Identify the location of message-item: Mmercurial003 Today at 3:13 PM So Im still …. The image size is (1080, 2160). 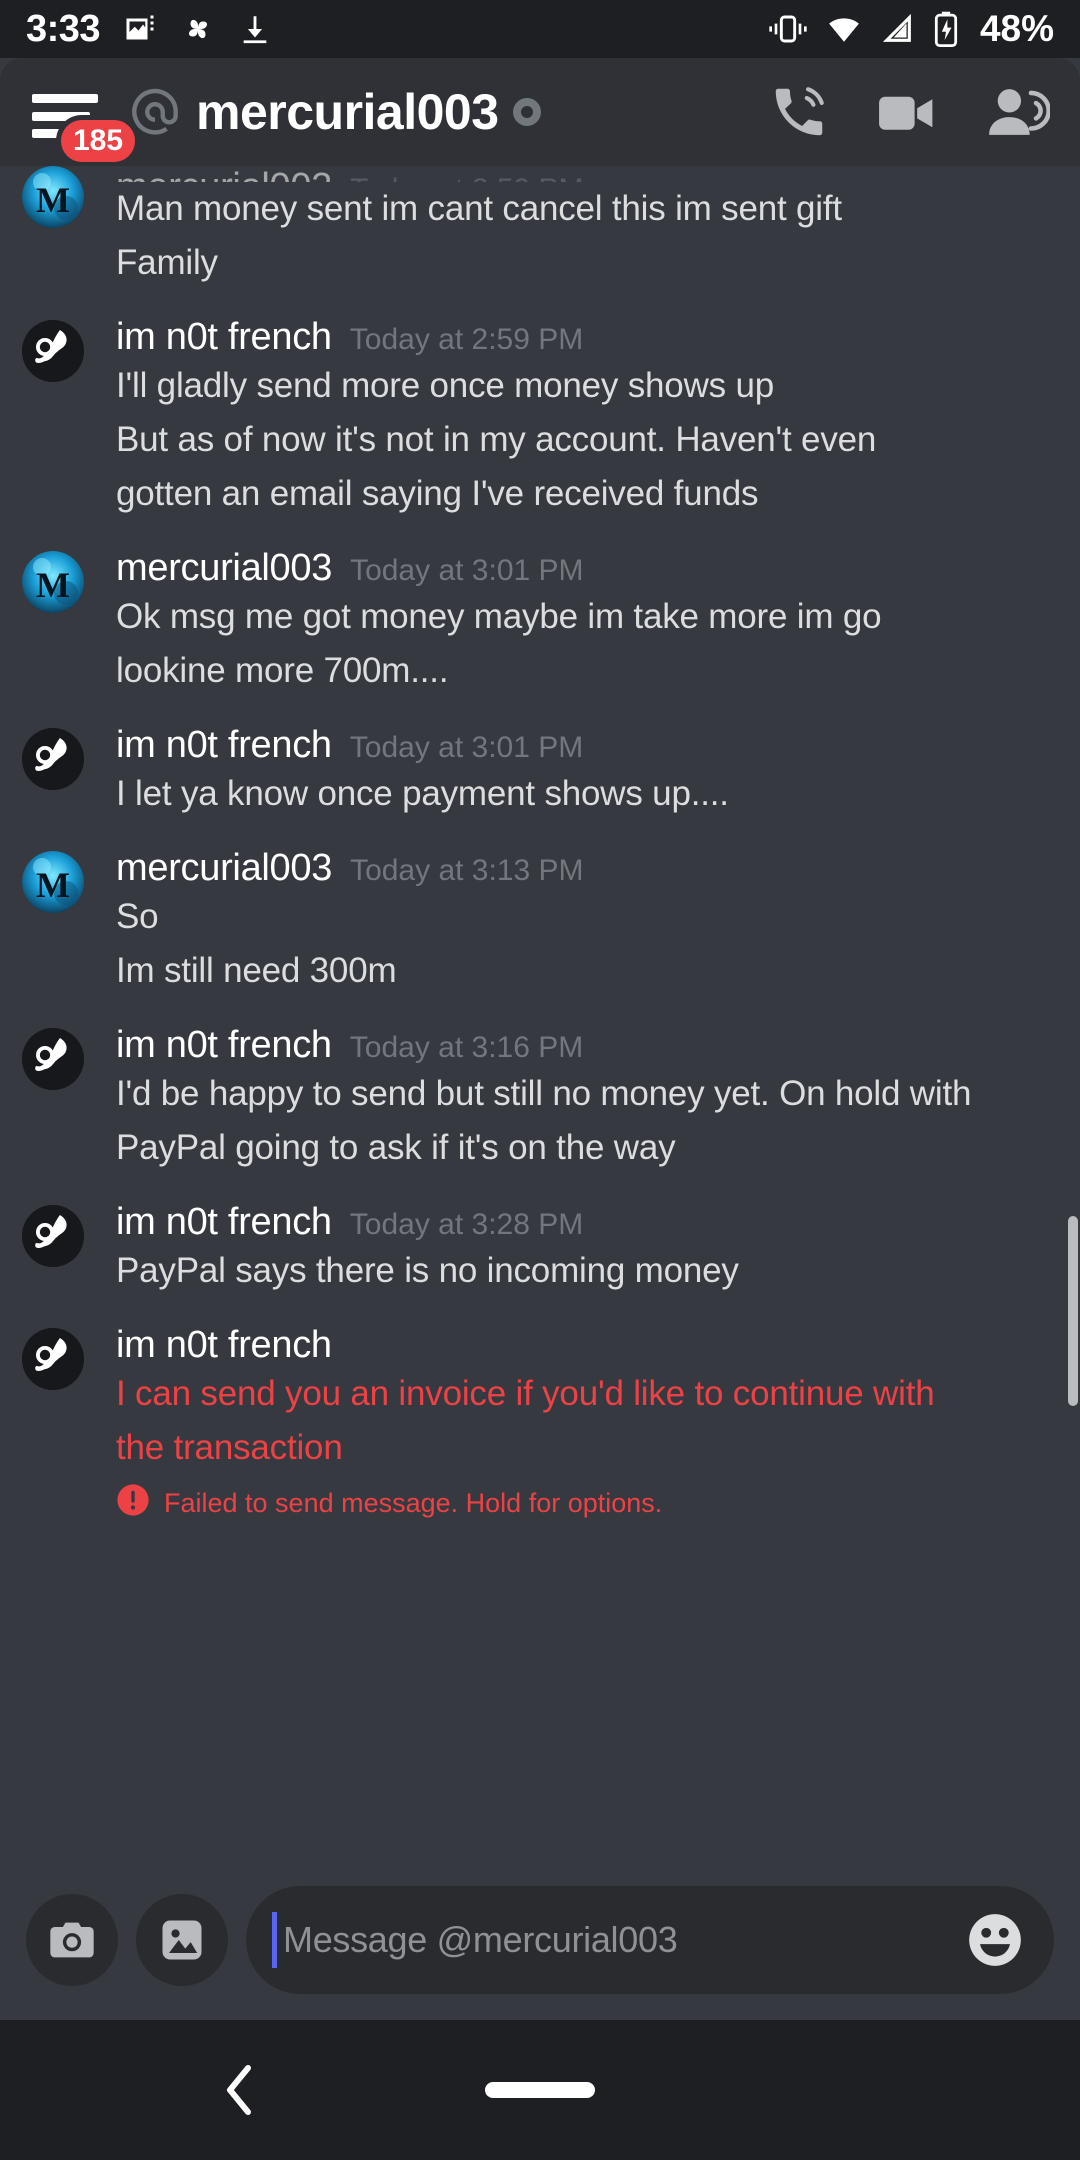
(540, 909).